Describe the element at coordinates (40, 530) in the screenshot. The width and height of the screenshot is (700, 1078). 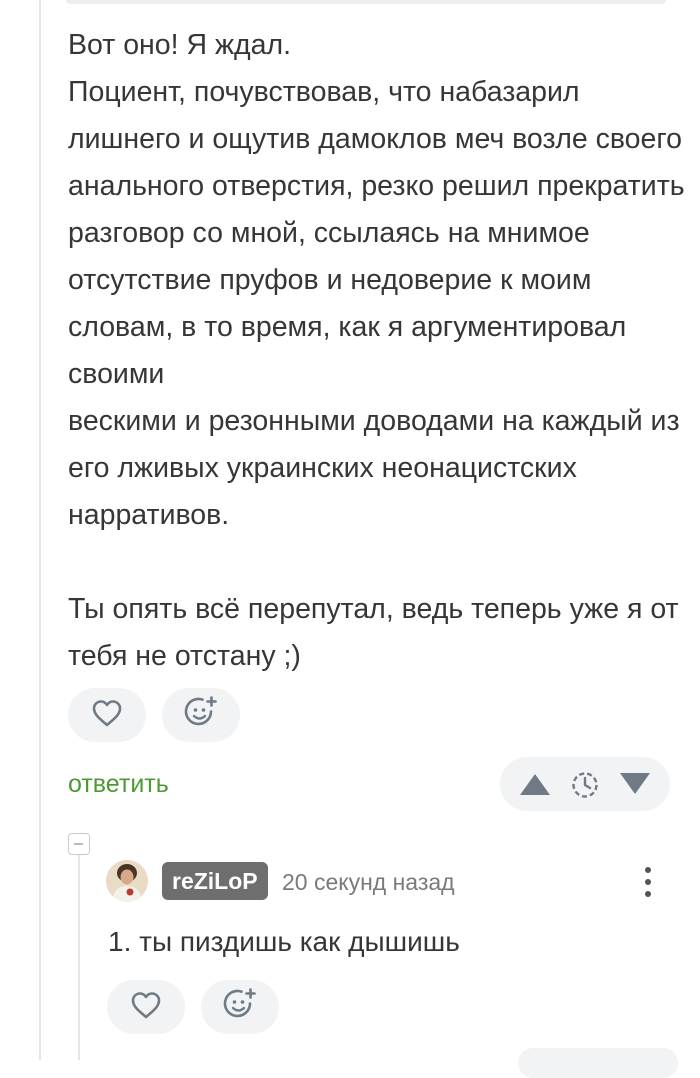
I see `thread-line-outer` at that location.